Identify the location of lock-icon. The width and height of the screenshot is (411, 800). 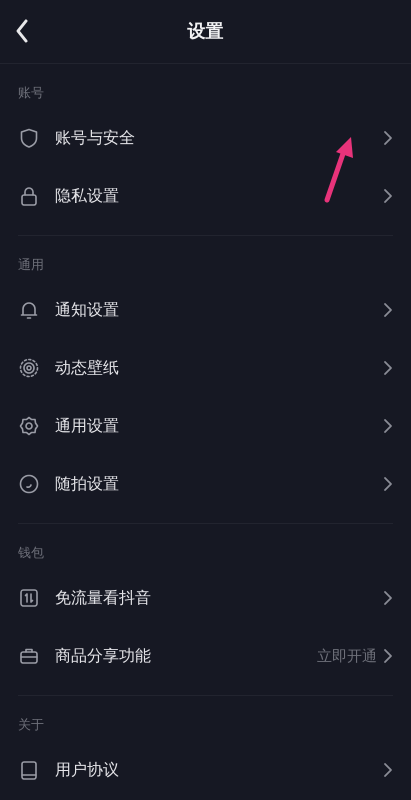
(29, 196).